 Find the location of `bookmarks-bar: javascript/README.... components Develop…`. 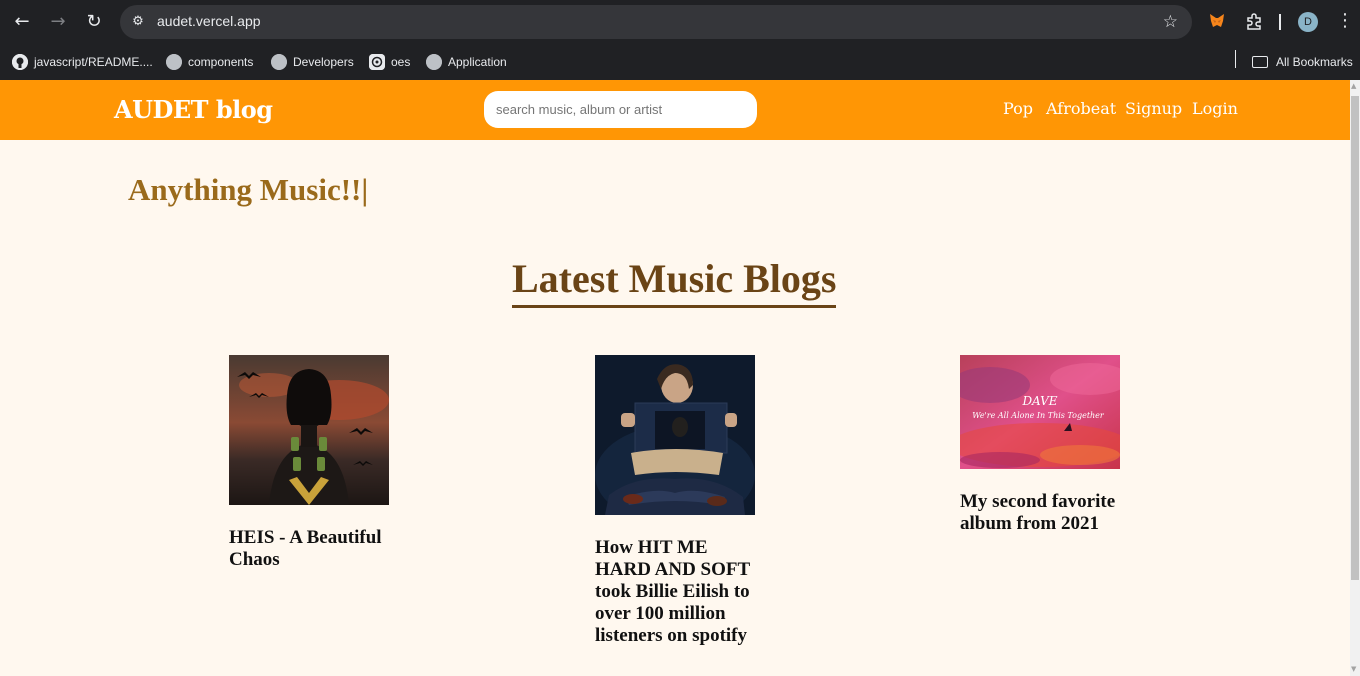

bookmarks-bar: javascript/README.... components Develop… is located at coordinates (680, 62).